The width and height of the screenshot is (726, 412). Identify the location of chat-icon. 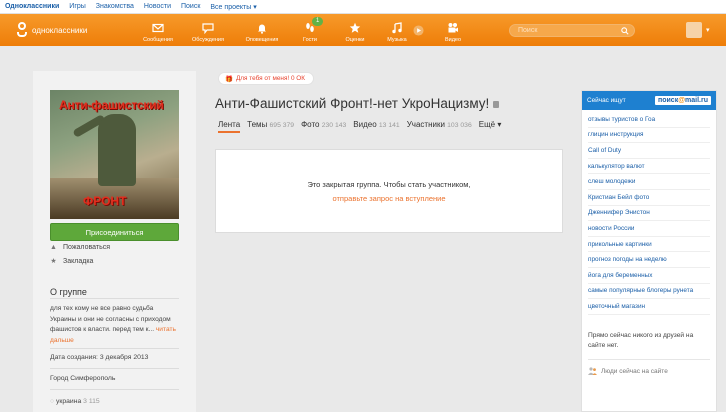
(208, 28).